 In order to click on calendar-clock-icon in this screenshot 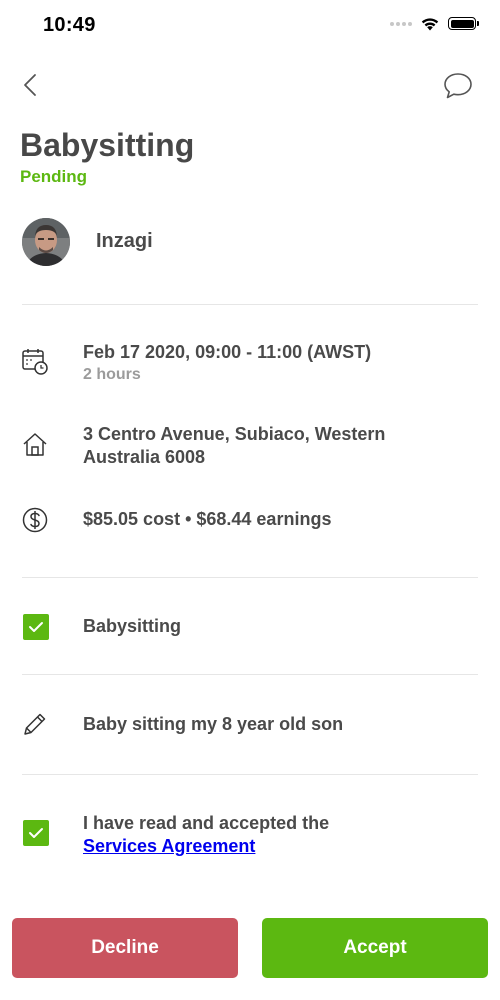, I will do `click(35, 361)`.